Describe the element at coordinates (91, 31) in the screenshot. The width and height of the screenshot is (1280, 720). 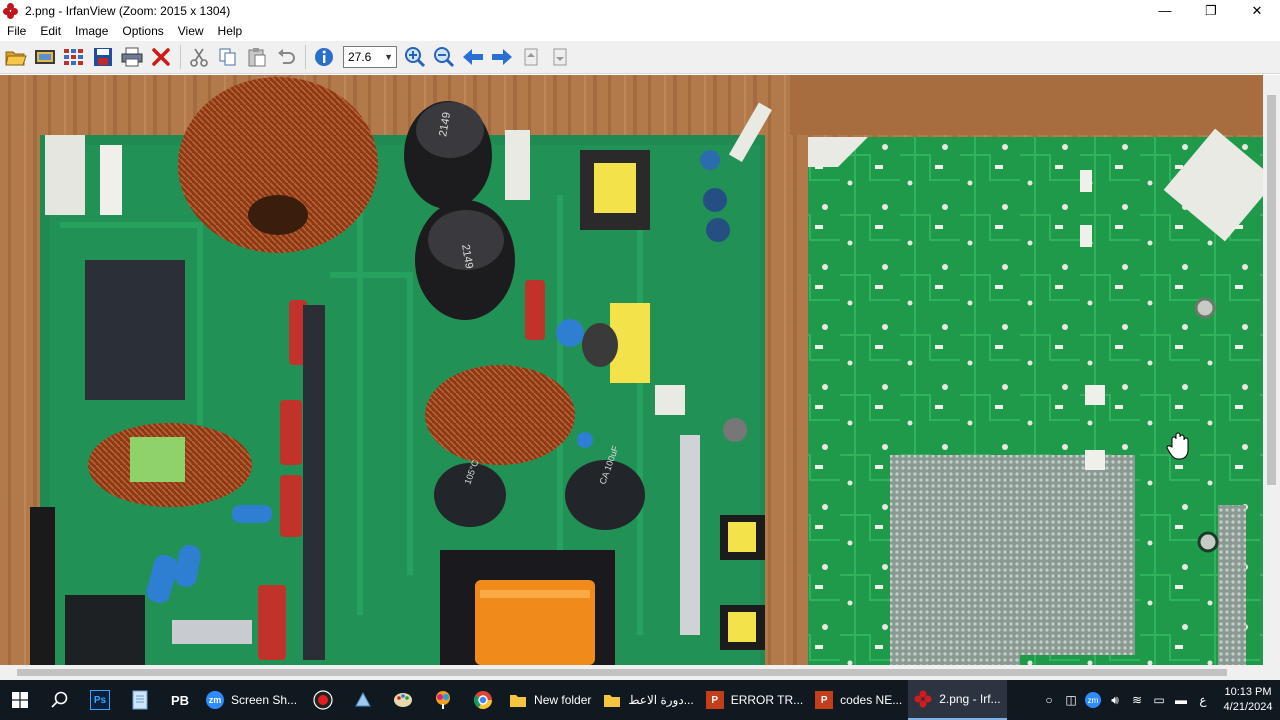
I see `menu-image: Image` at that location.